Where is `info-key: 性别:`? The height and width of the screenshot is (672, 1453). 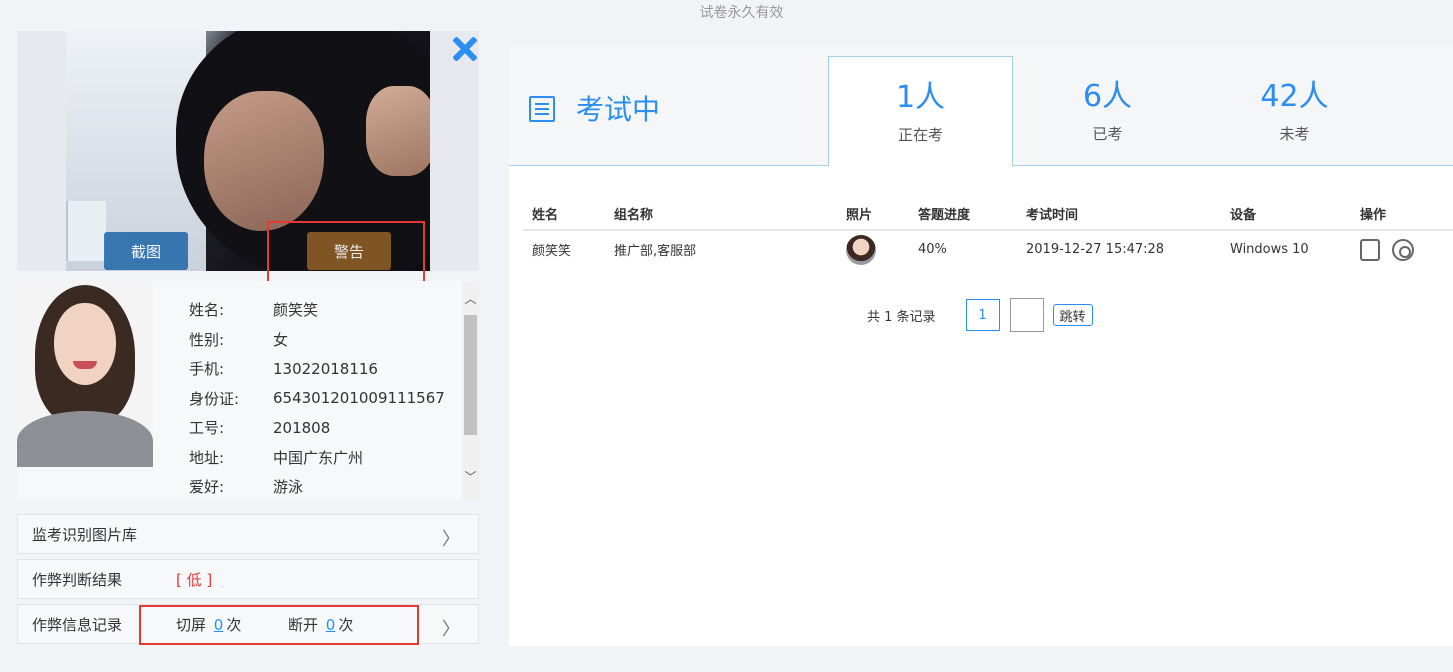 info-key: 性别: is located at coordinates (207, 339).